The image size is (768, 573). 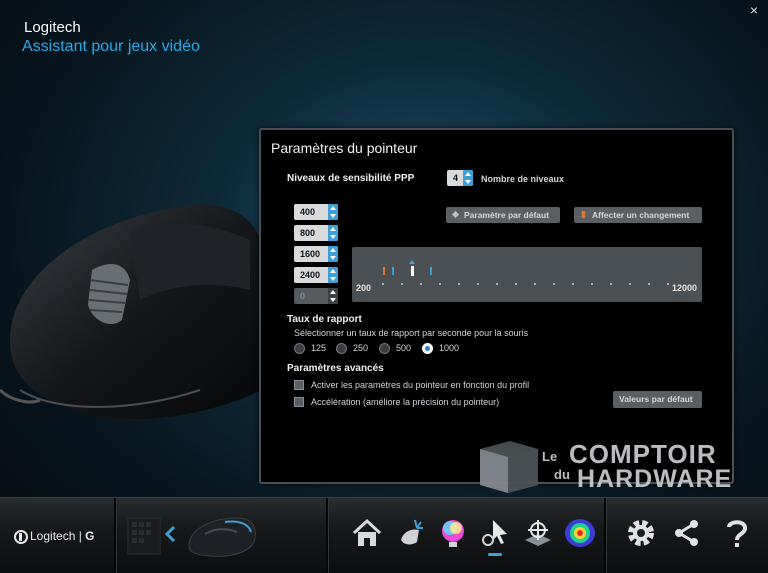 What do you see at coordinates (299, 348) in the screenshot?
I see `rate-125-radio` at bounding box center [299, 348].